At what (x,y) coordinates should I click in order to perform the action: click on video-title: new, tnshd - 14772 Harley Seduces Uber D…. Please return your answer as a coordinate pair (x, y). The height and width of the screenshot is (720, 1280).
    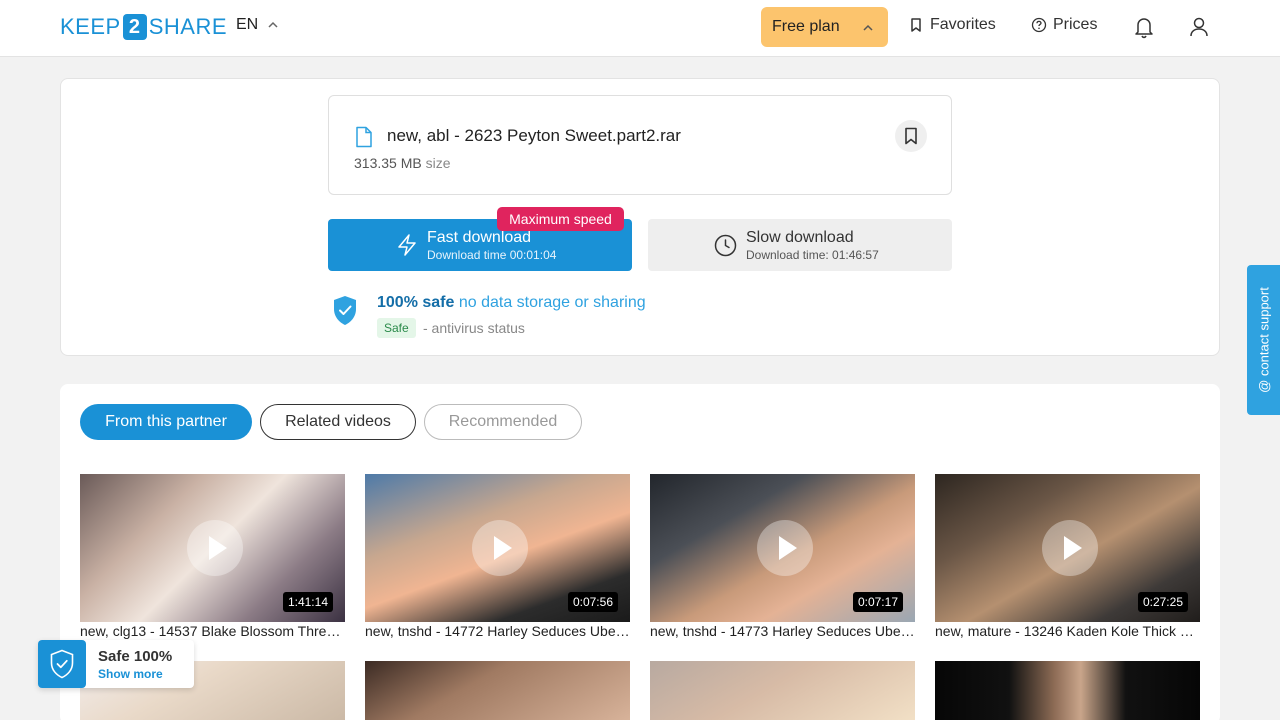
    Looking at the image, I should click on (497, 631).